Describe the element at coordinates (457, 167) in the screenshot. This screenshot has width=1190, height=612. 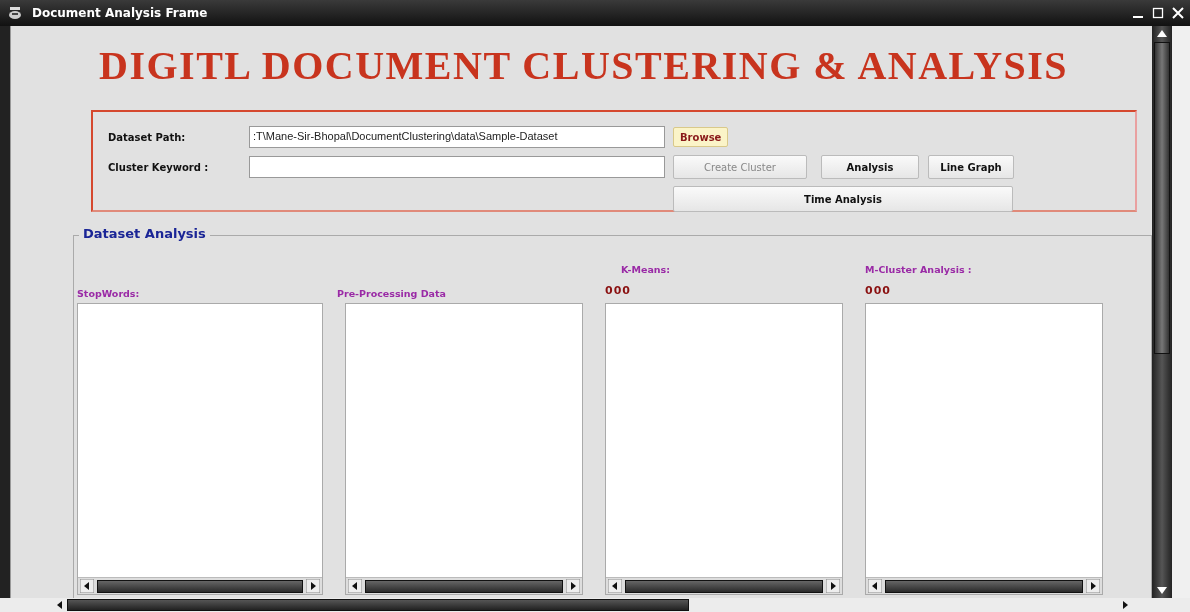
I see `text-field` at that location.